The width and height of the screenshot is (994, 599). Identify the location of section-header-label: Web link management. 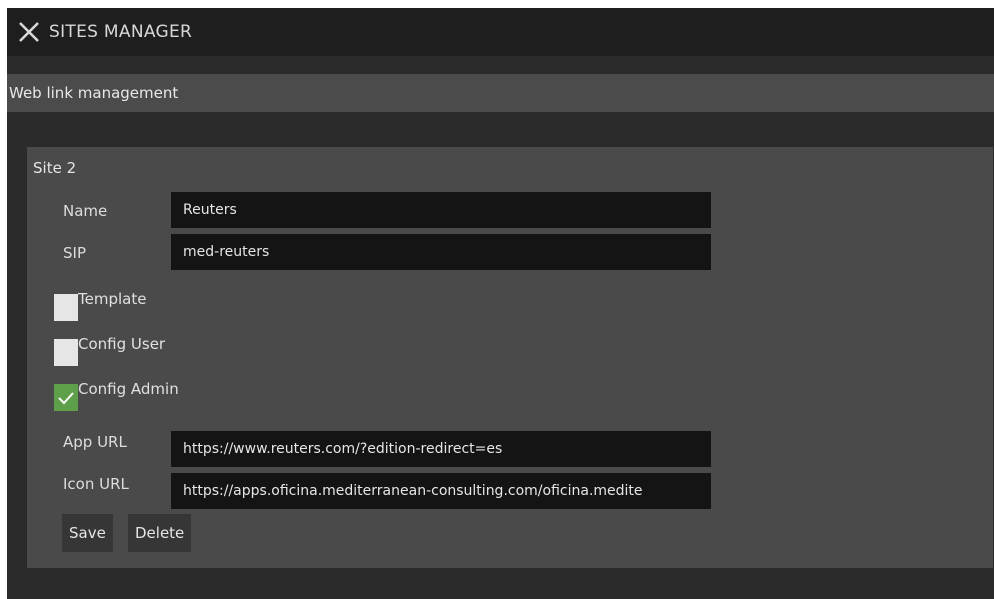
(94, 93).